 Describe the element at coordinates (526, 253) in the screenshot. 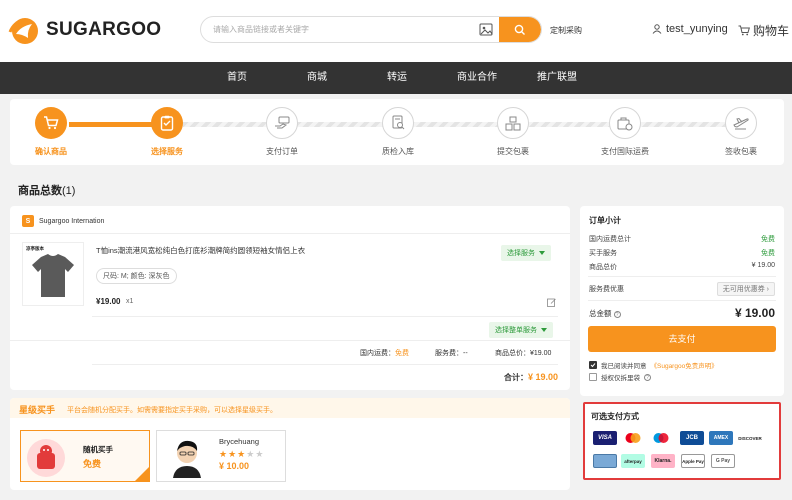

I see `select-service-button: 选择服务` at that location.